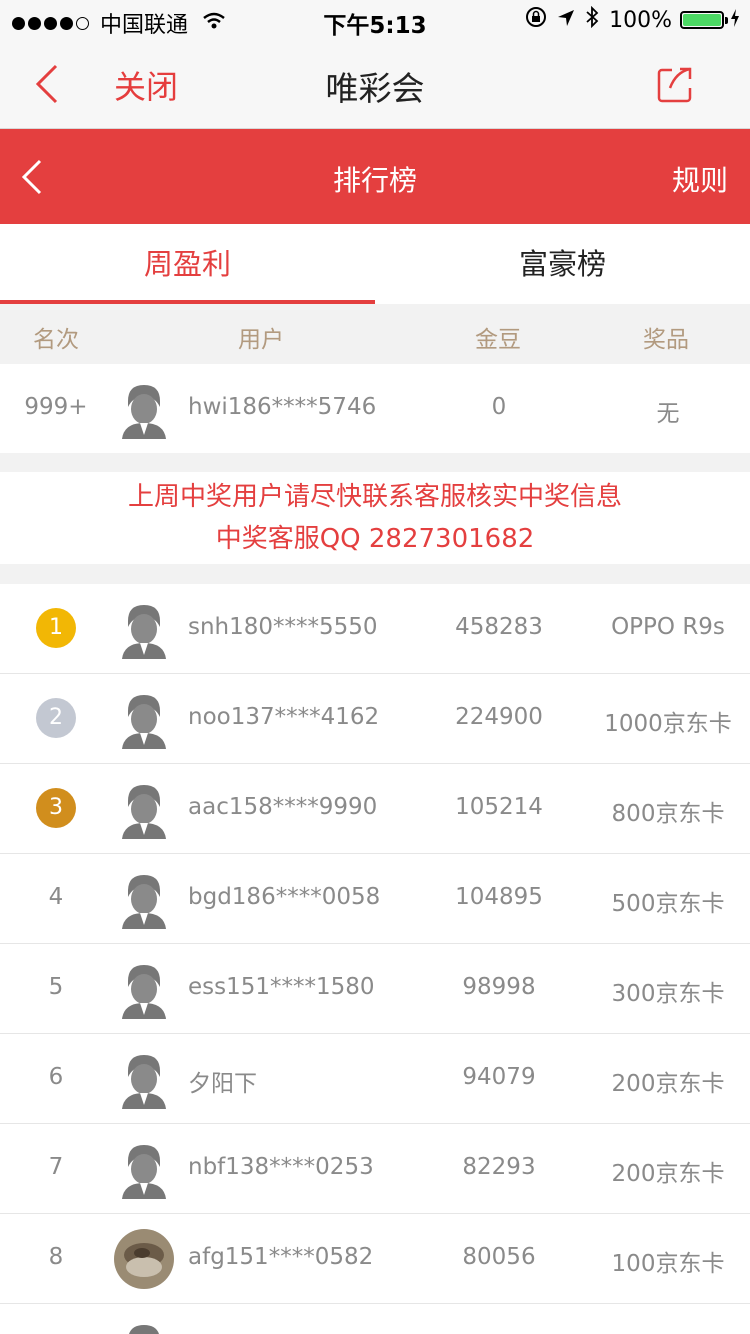 The image size is (750, 1334). I want to click on tab-rich-list: 富豪榜, so click(562, 264).